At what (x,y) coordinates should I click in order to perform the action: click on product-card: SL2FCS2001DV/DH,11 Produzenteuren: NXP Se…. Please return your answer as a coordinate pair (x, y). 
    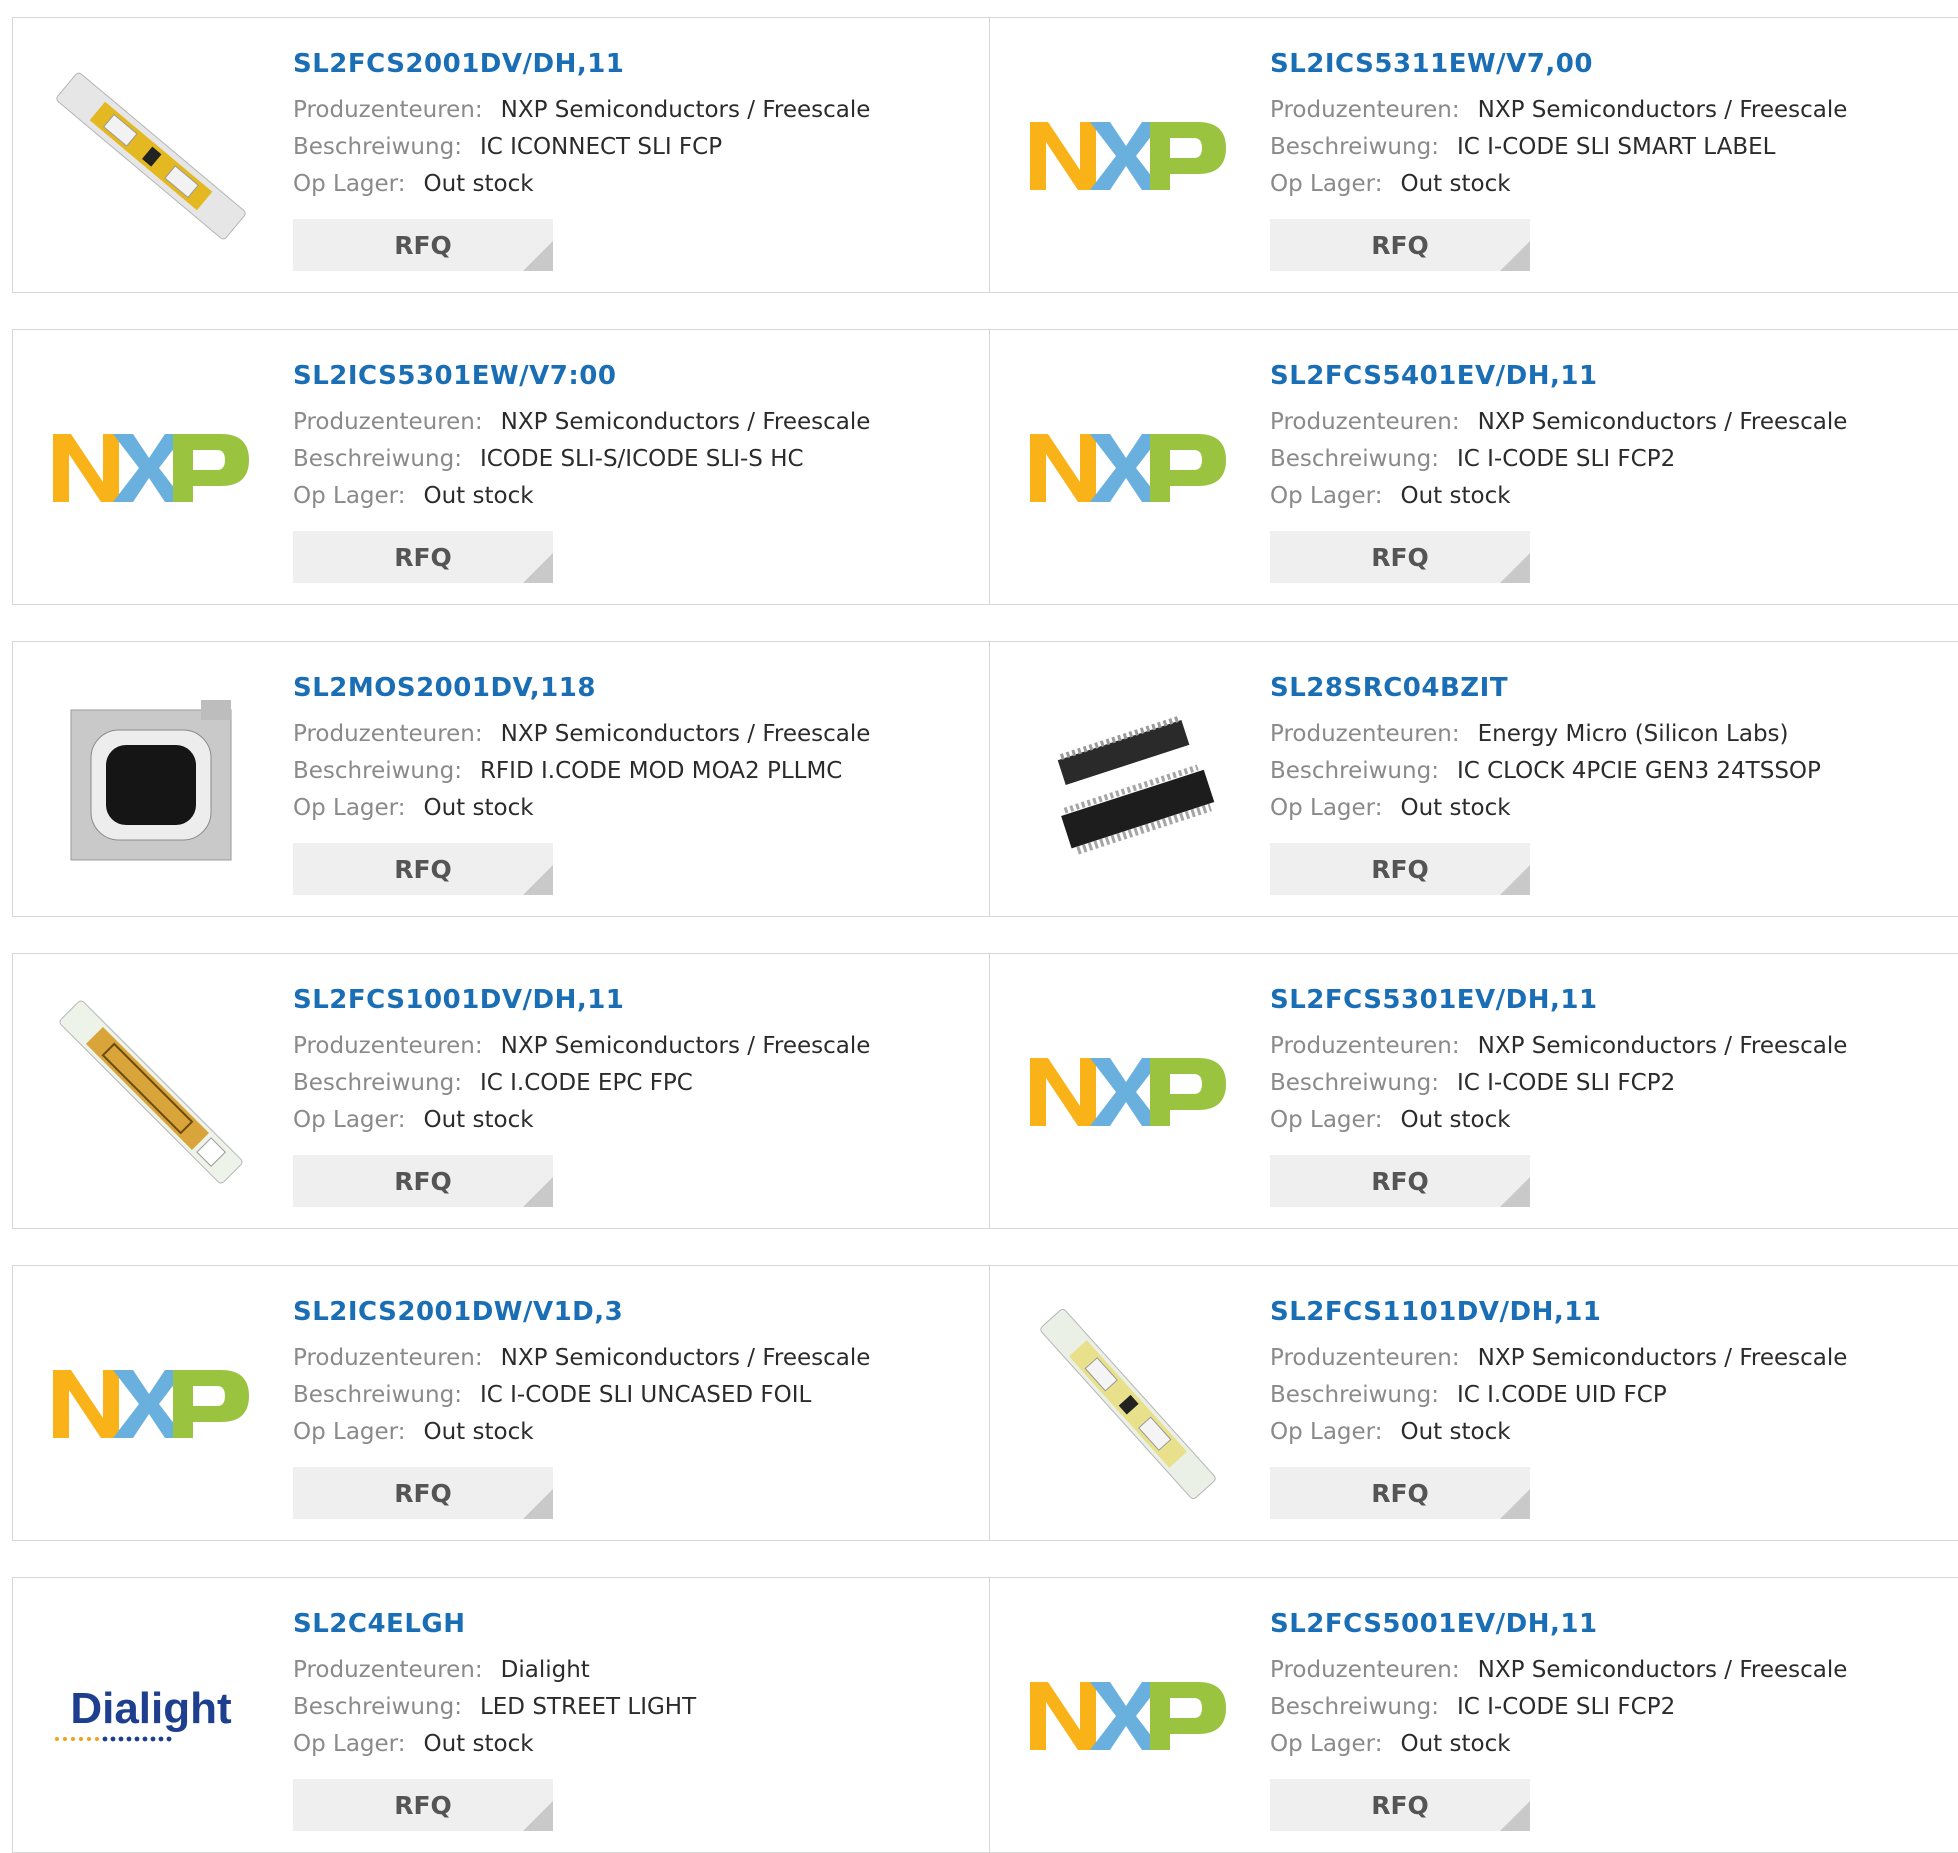
    Looking at the image, I should click on (501, 155).